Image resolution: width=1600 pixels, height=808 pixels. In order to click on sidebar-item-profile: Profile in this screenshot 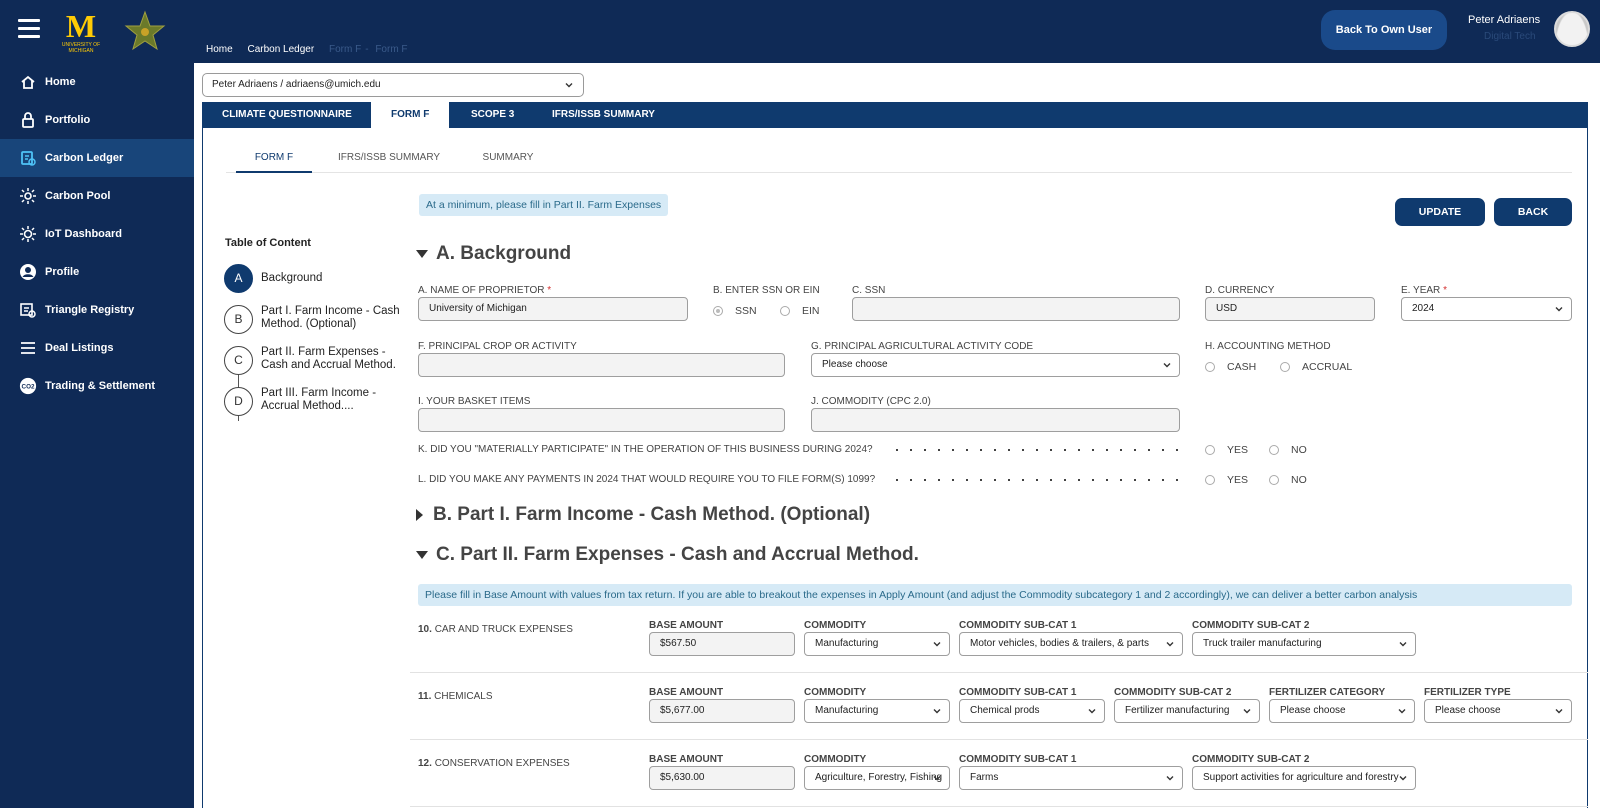, I will do `click(97, 272)`.